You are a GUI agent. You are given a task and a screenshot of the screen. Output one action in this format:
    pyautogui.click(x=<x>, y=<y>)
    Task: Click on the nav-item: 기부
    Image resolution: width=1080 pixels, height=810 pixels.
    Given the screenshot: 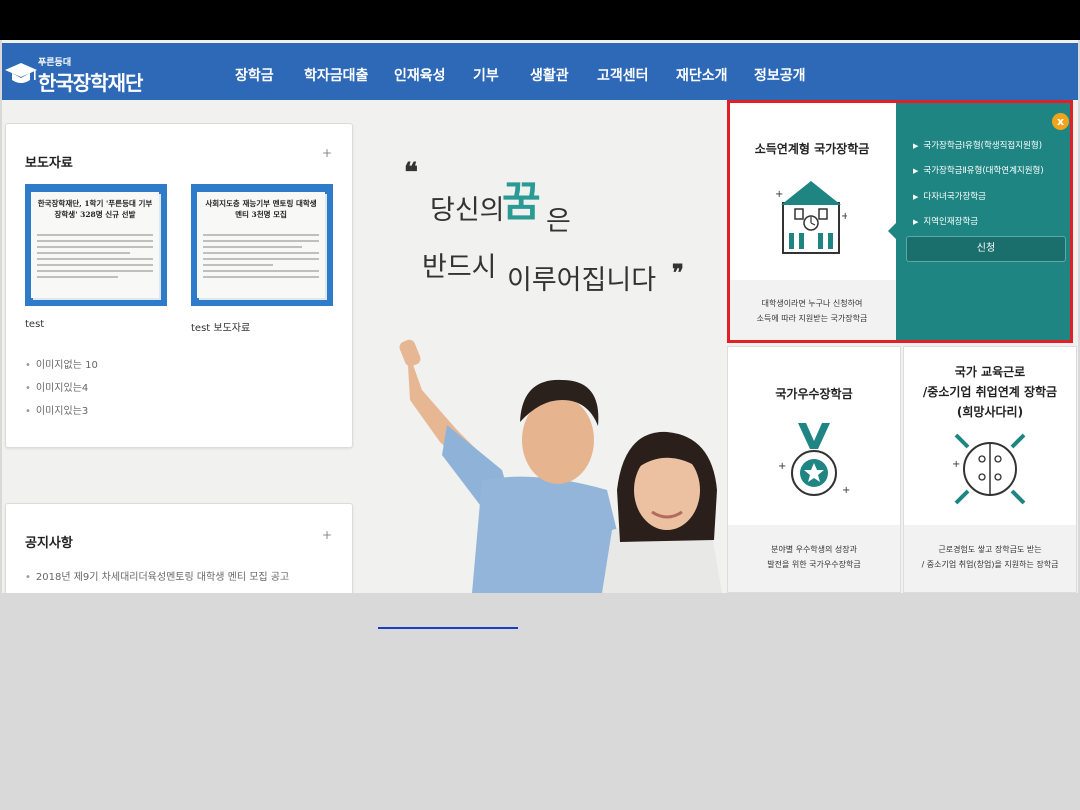 What is the action you would take?
    pyautogui.click(x=486, y=75)
    